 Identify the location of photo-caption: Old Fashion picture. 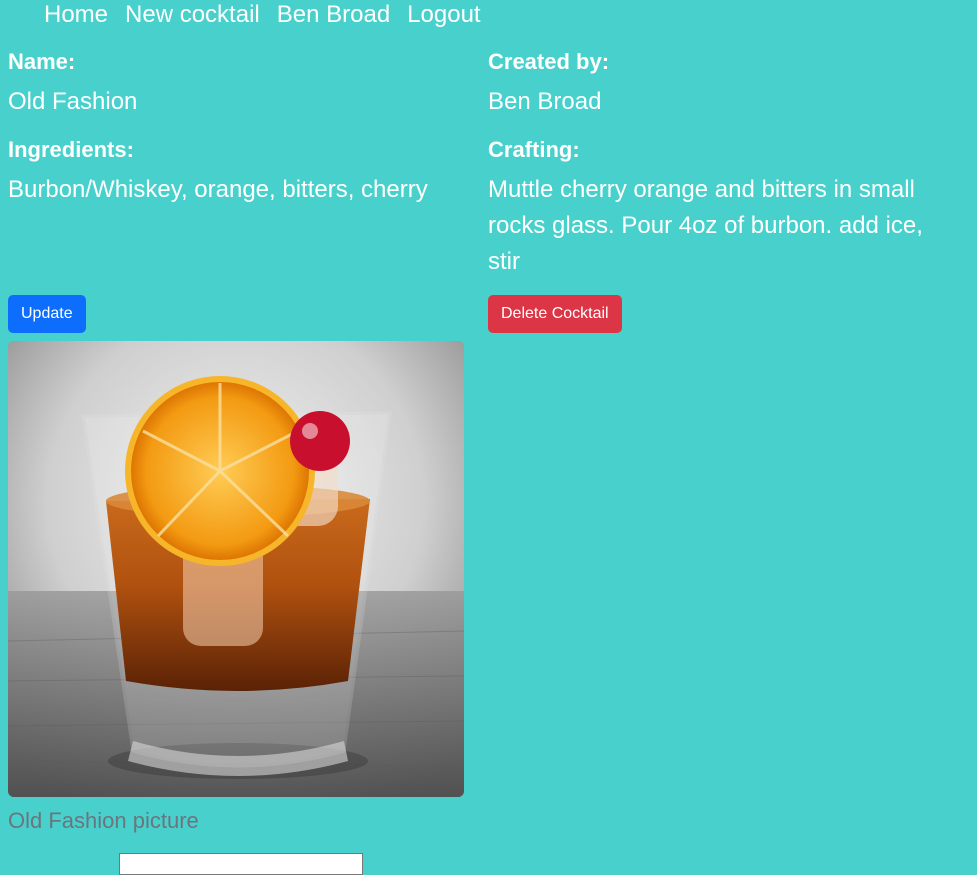
(103, 820).